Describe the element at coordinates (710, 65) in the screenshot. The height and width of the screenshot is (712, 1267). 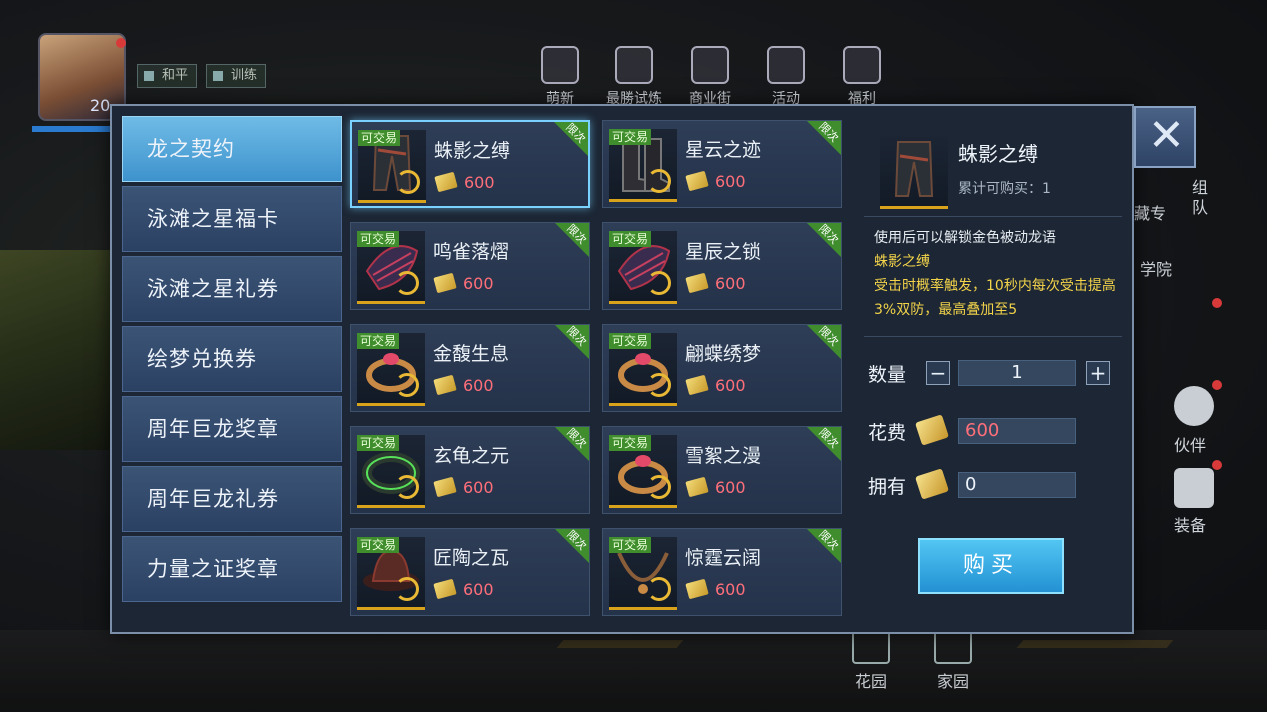
I see `shop-icon` at that location.